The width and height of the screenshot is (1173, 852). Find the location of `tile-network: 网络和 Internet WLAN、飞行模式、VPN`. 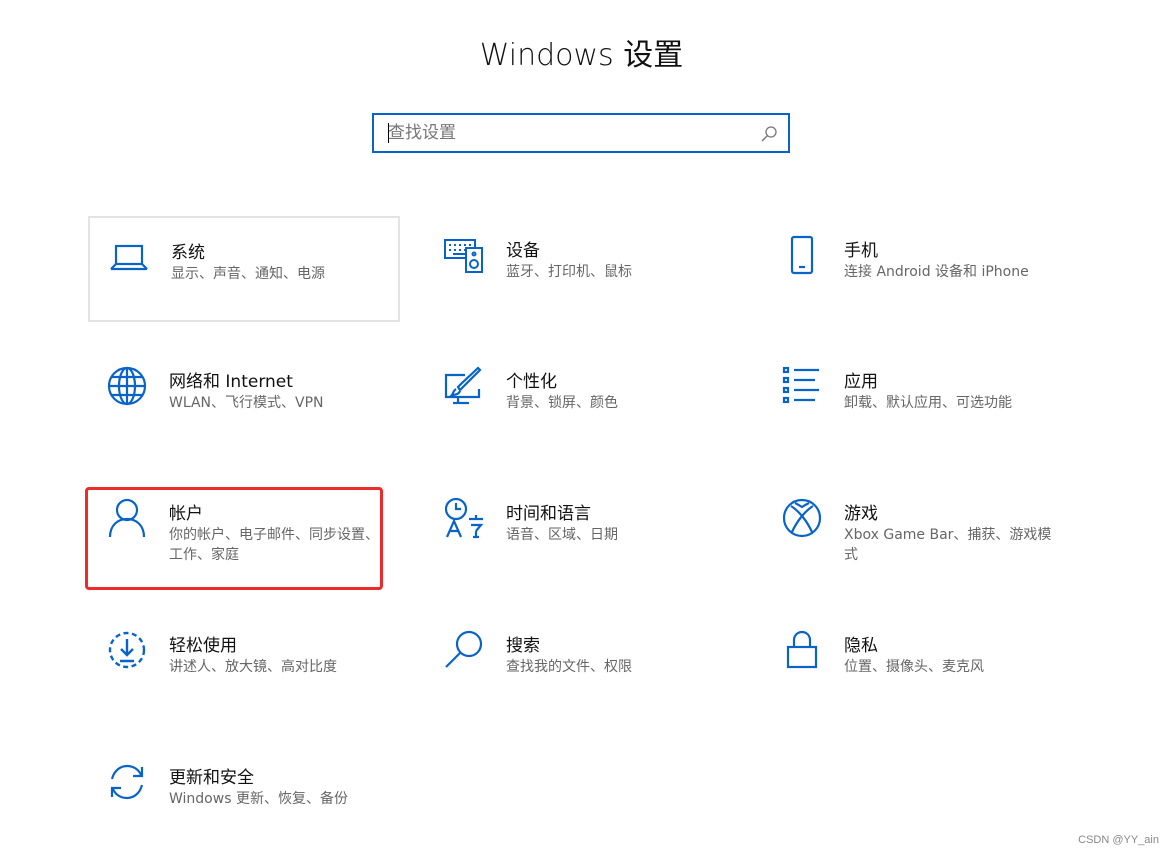

tile-network: 网络和 Internet WLAN、飞行模式、VPN is located at coordinates (244, 400).